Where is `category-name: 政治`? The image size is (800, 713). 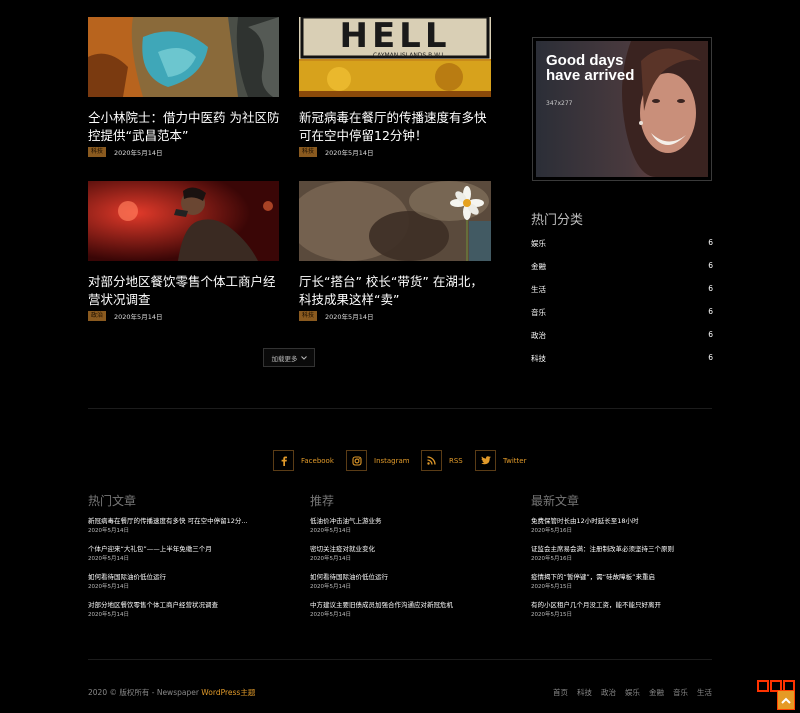
category-name: 政治 is located at coordinates (538, 335).